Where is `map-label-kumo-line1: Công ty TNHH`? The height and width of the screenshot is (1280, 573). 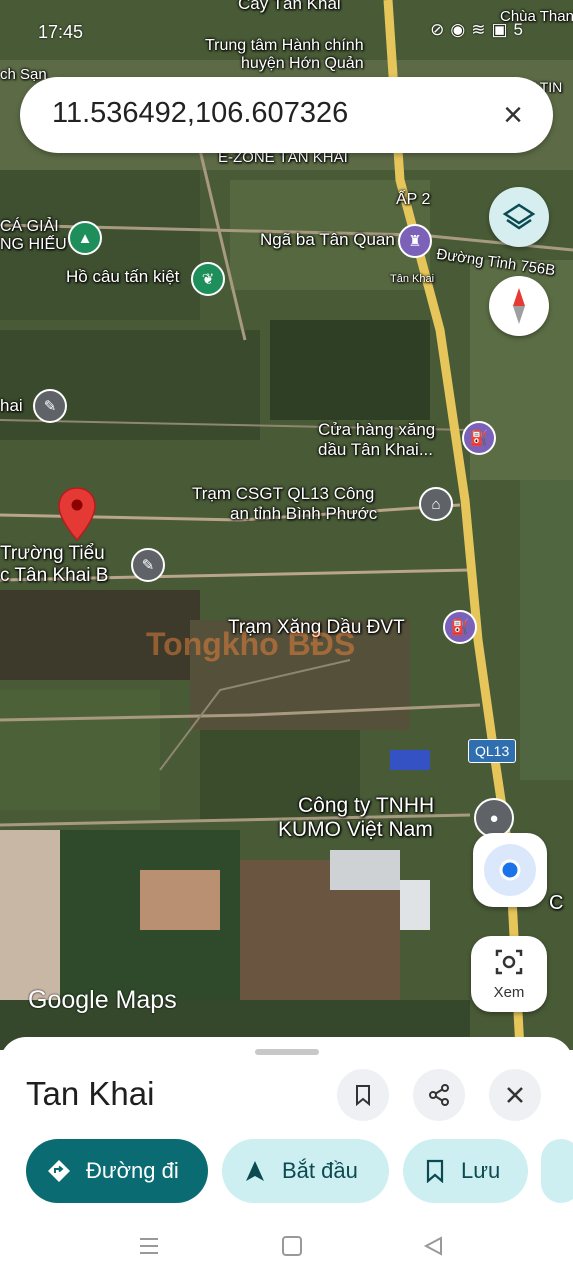
map-label-kumo-line1: Công ty TNHH is located at coordinates (366, 805).